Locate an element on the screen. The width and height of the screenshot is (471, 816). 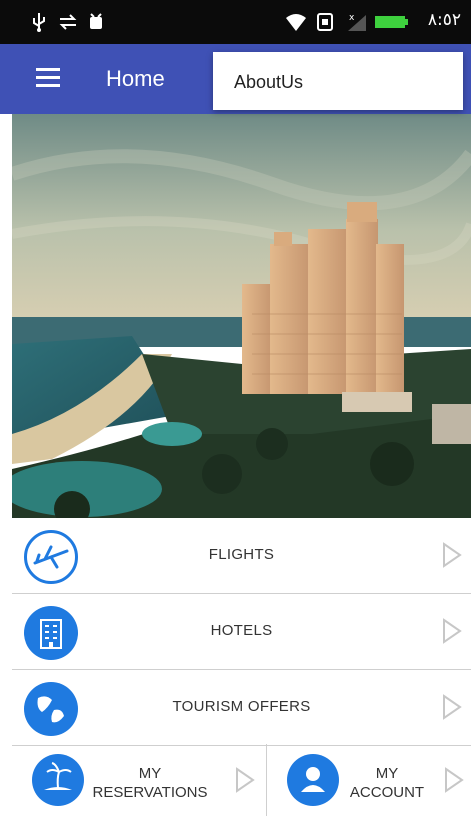
my-account-line1: MY is located at coordinates (387, 773).